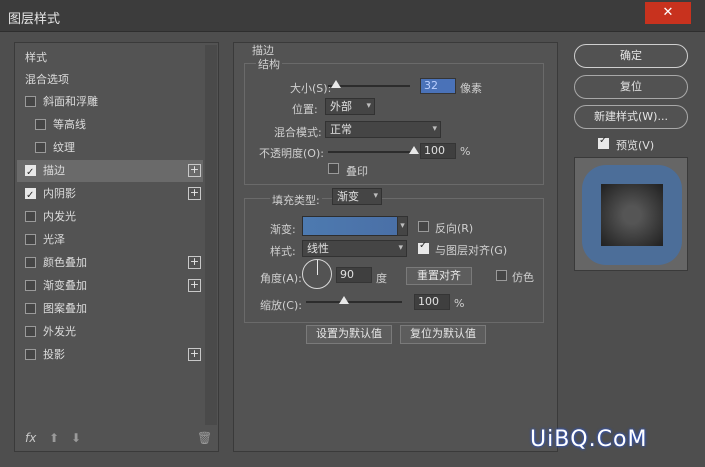 The image size is (705, 467). Describe the element at coordinates (381, 278) in the screenshot. I see `angle-unit: 度` at that location.